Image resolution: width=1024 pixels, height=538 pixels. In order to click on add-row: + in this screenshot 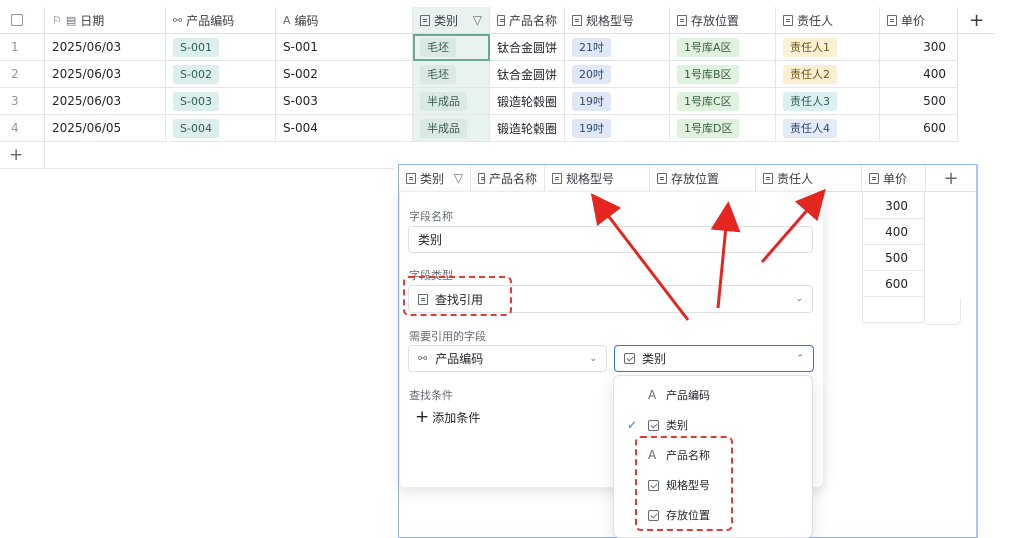, I will do `click(197, 155)`.